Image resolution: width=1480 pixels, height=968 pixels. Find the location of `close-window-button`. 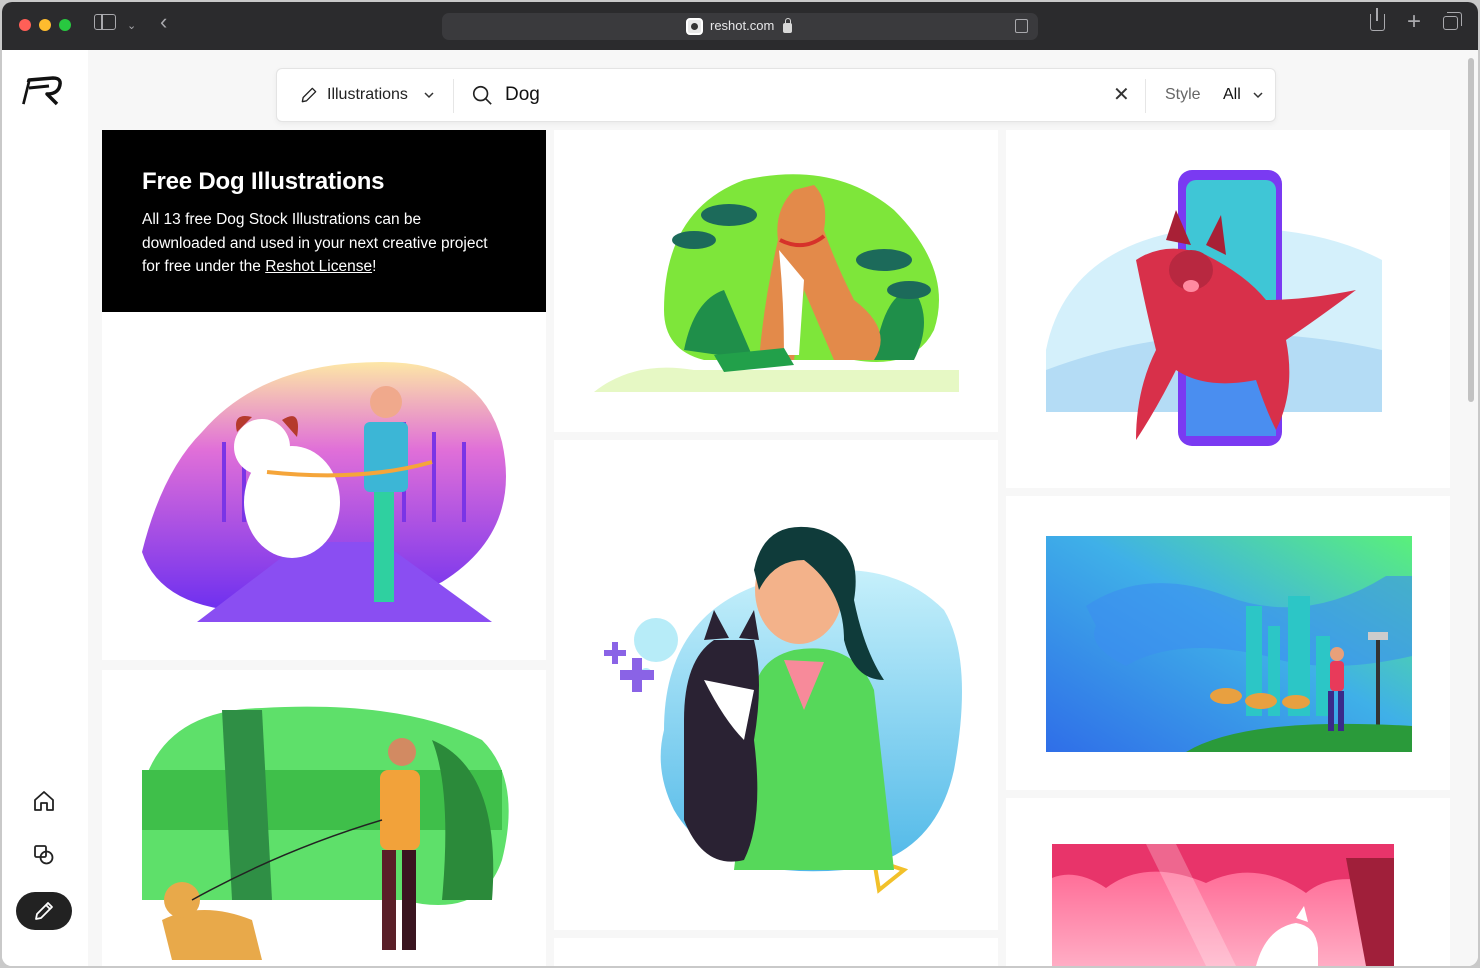

close-window-button is located at coordinates (25, 25).